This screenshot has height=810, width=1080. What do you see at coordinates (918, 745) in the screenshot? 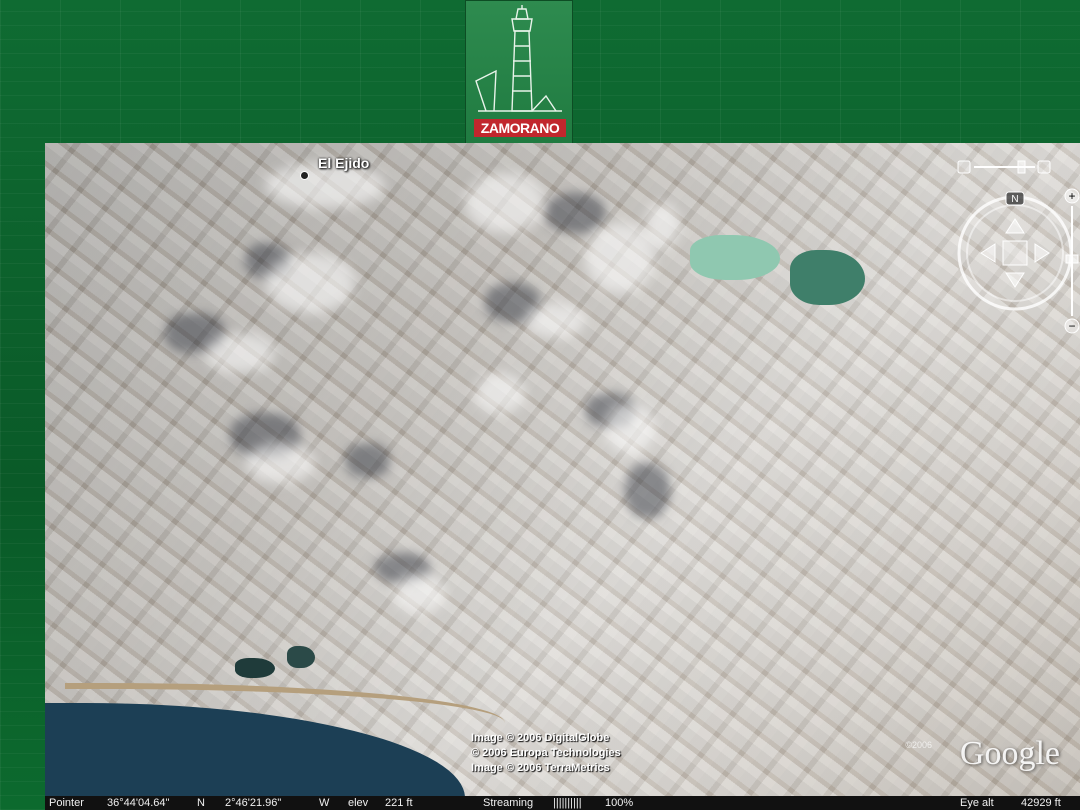
I see `google-copyright: ©2006` at bounding box center [918, 745].